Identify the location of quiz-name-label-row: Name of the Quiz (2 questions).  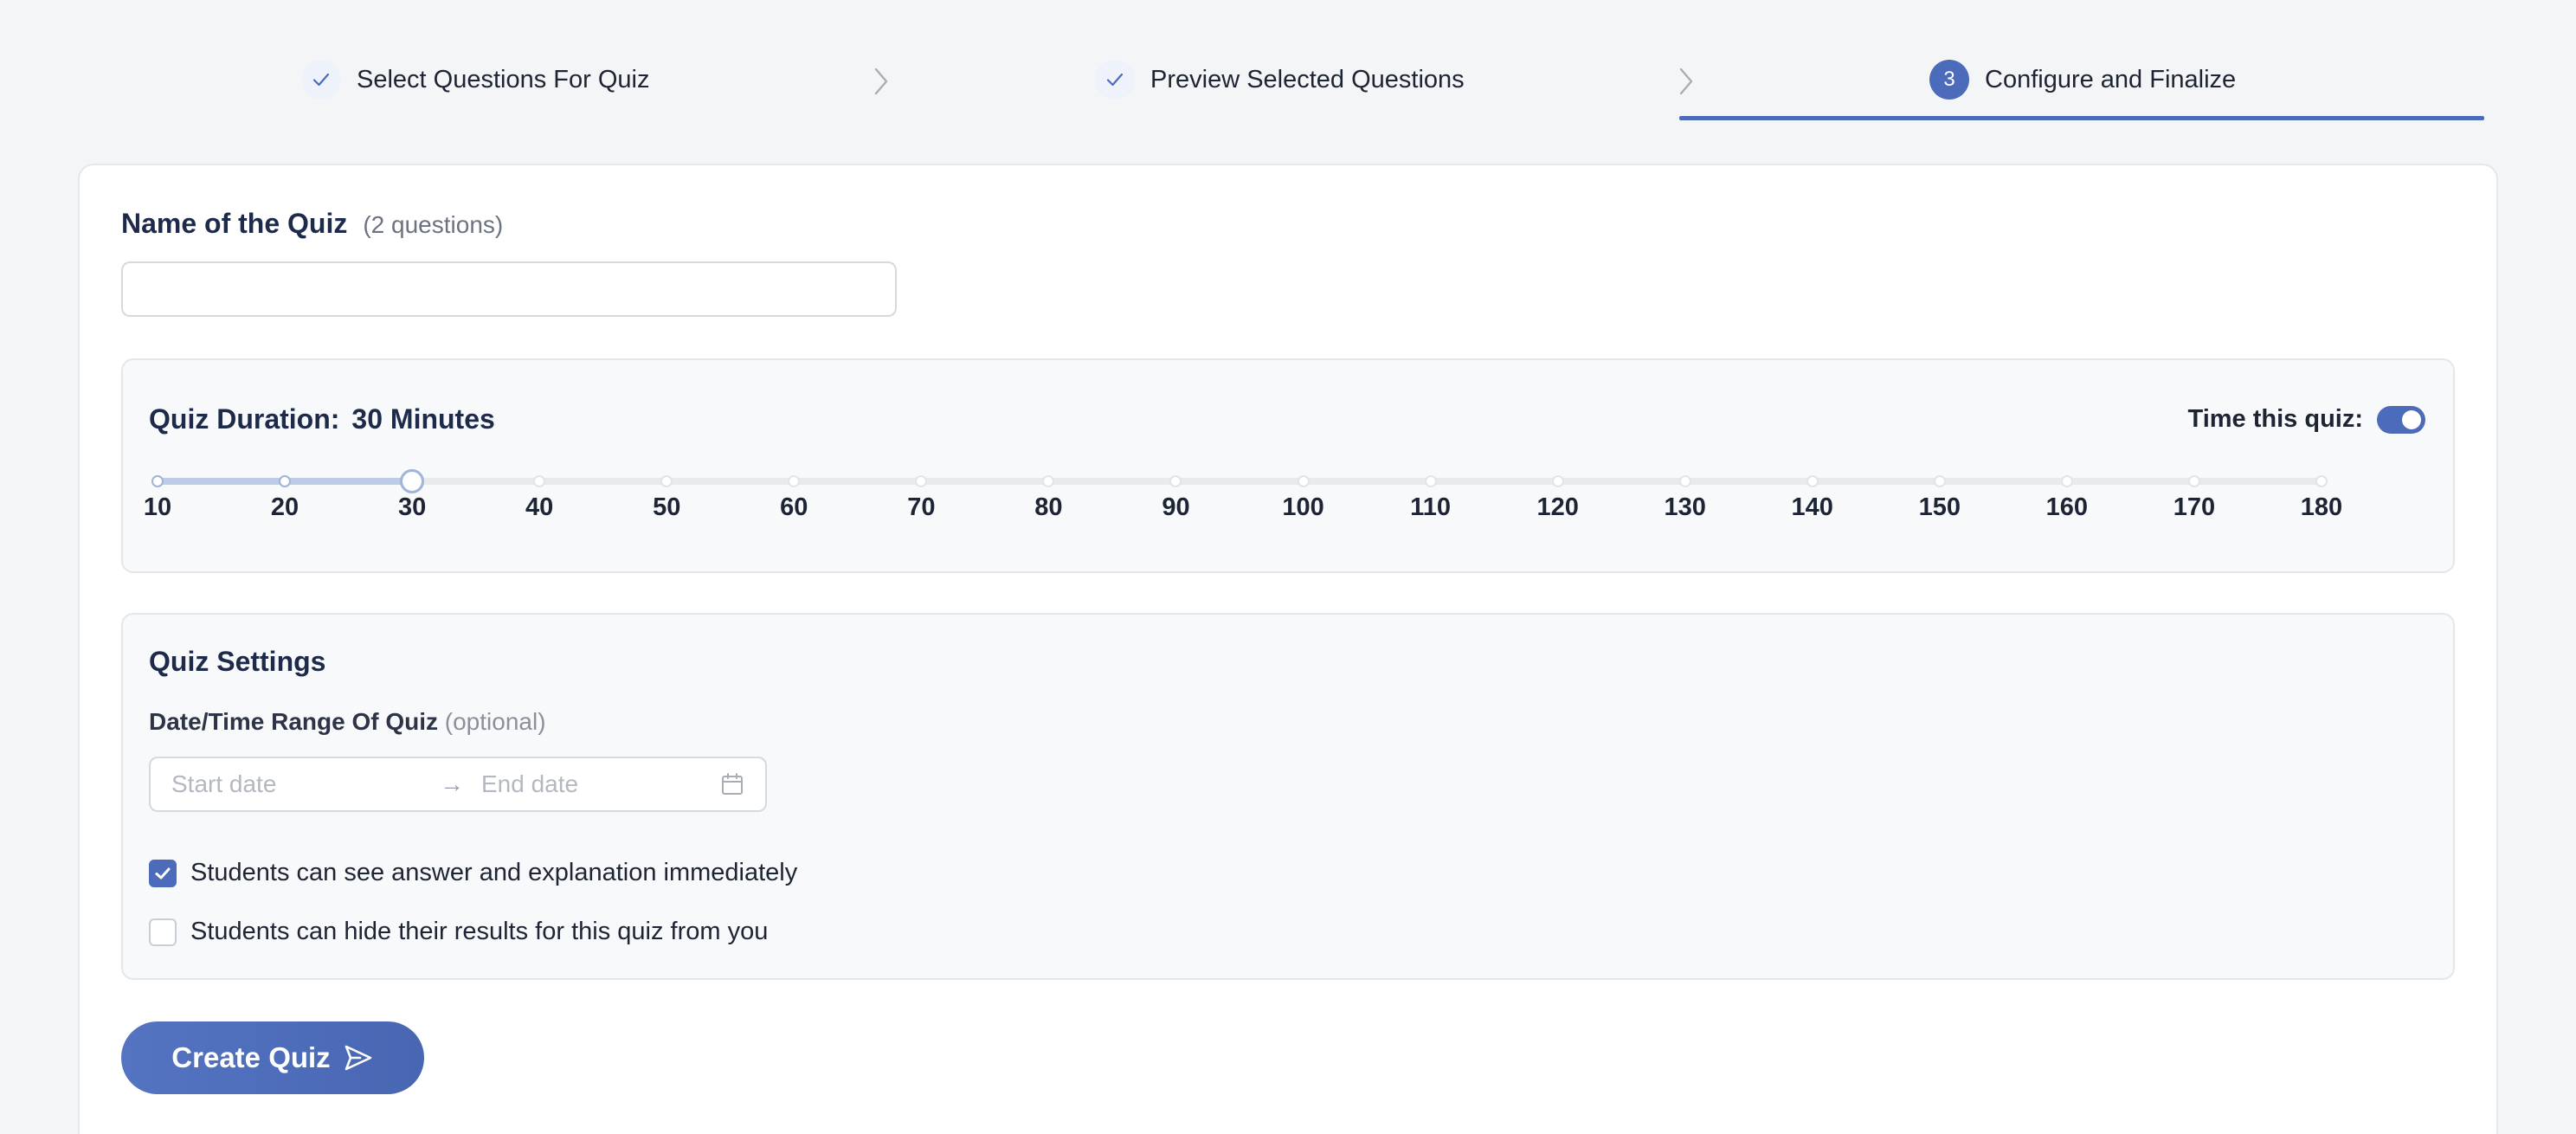
(312, 224).